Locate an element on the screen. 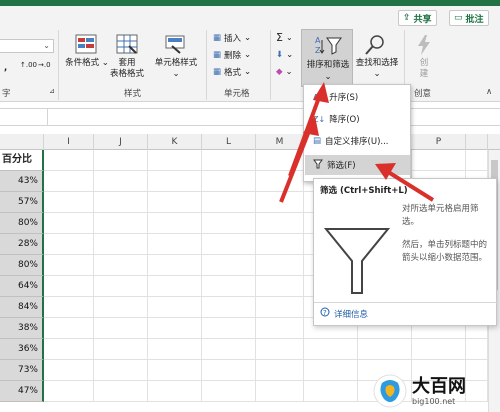 The image size is (500, 412). conditional-format-button: 条件格式 ⌄ is located at coordinates (87, 63).